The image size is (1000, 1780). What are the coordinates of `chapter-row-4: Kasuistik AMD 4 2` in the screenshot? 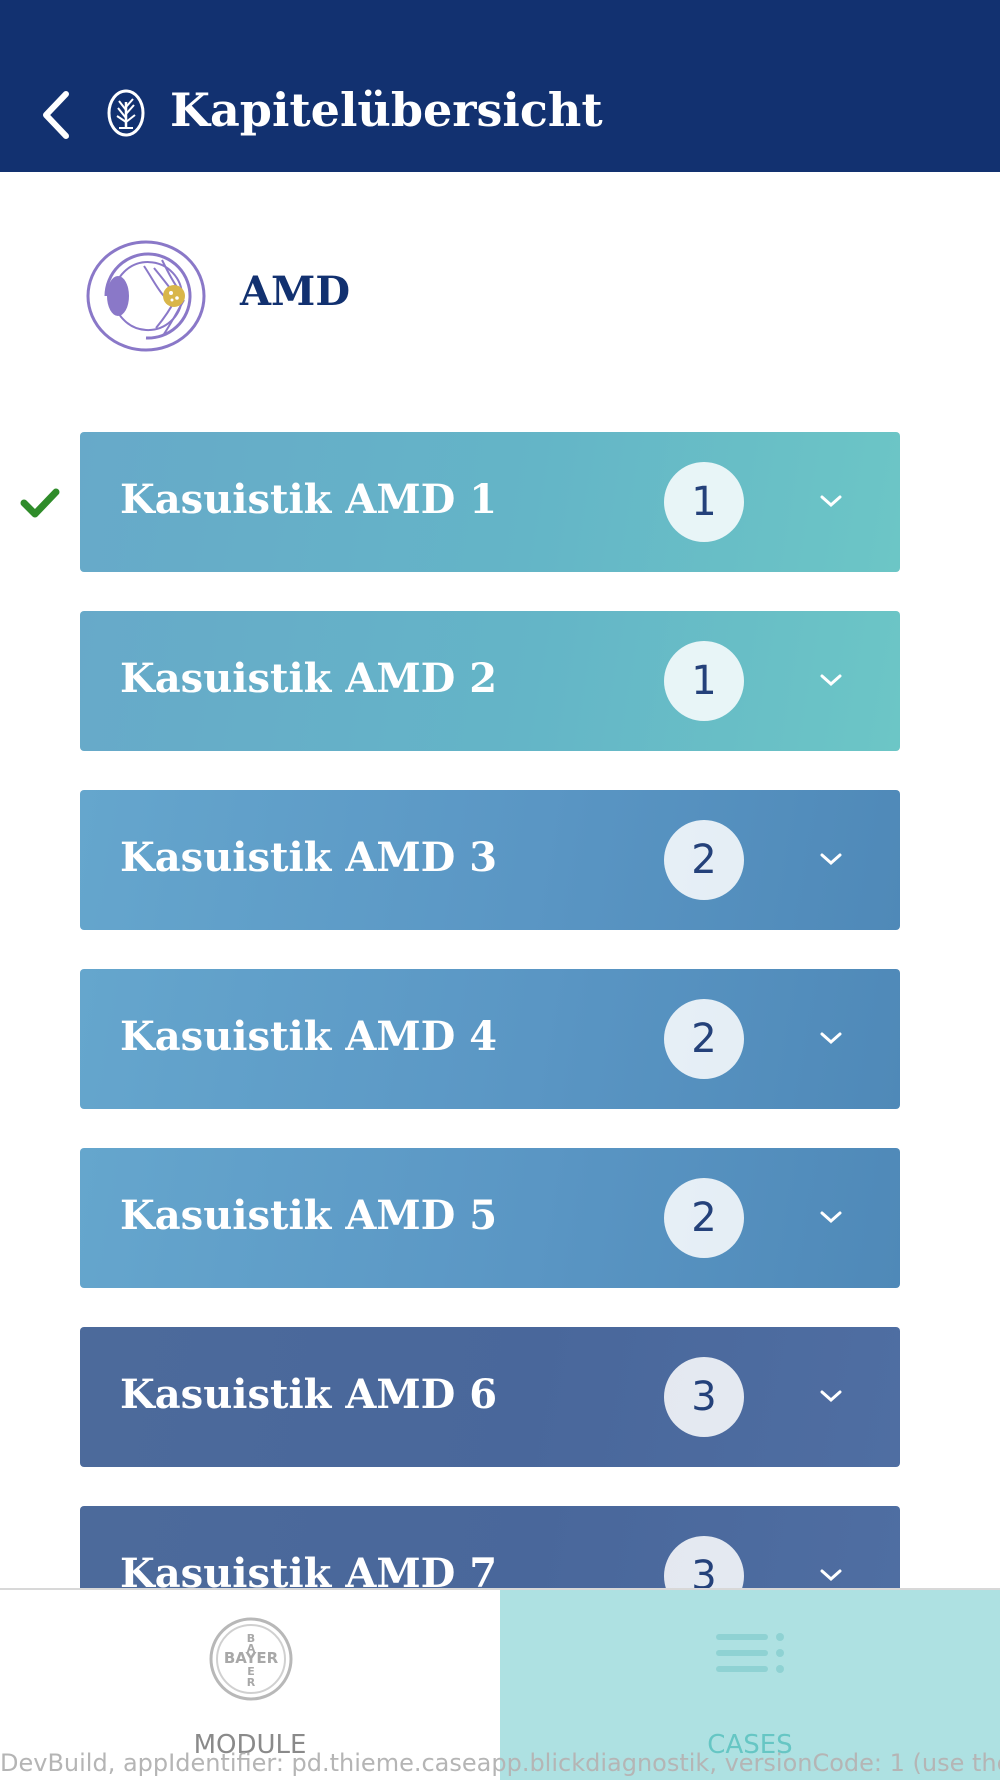 It's located at (490, 1039).